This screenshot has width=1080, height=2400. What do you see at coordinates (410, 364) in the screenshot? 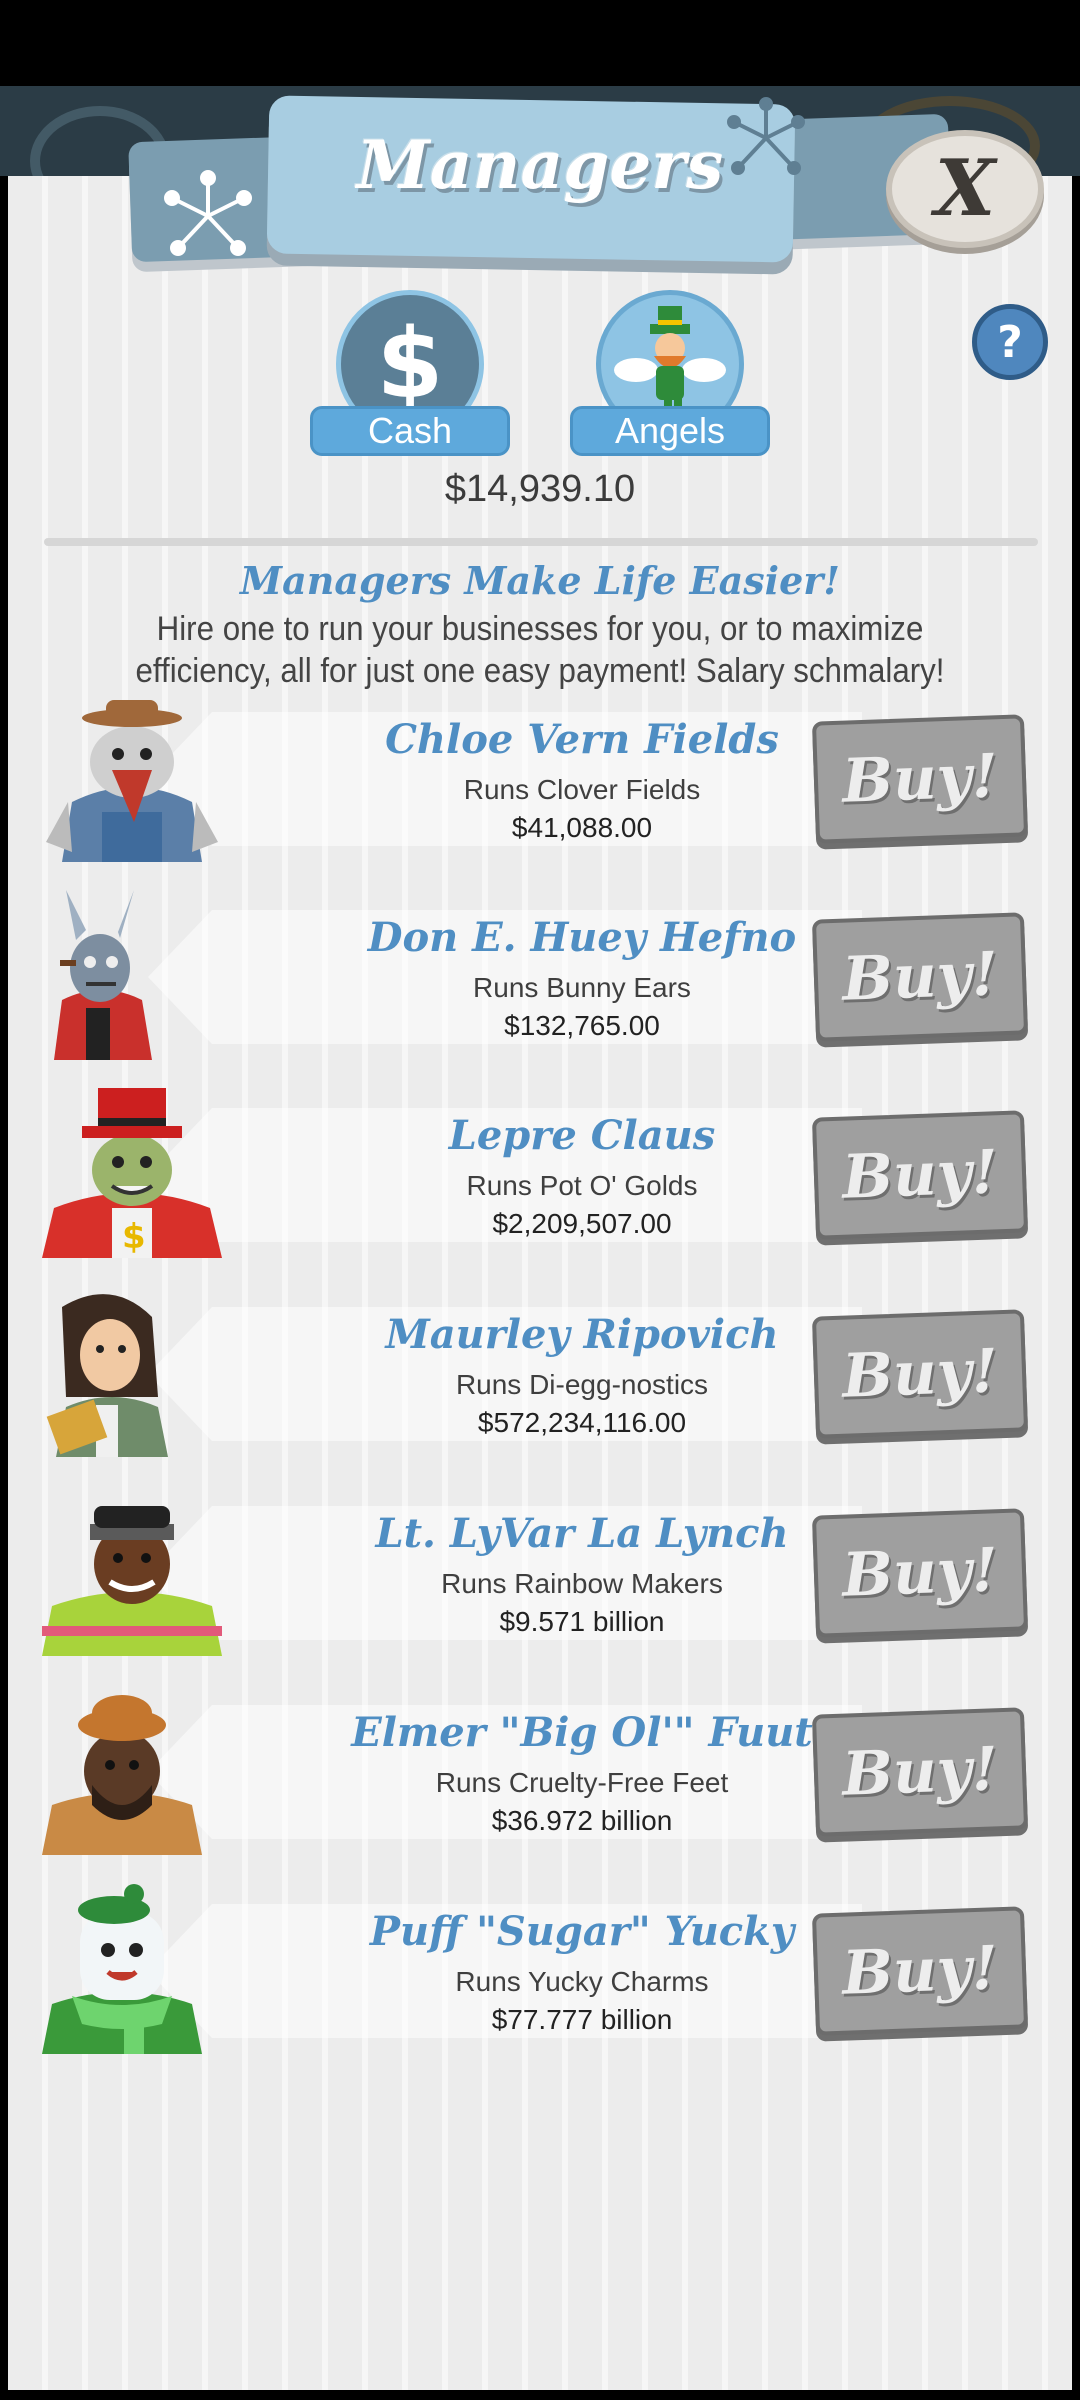
I see `dollar-icon: $` at bounding box center [410, 364].